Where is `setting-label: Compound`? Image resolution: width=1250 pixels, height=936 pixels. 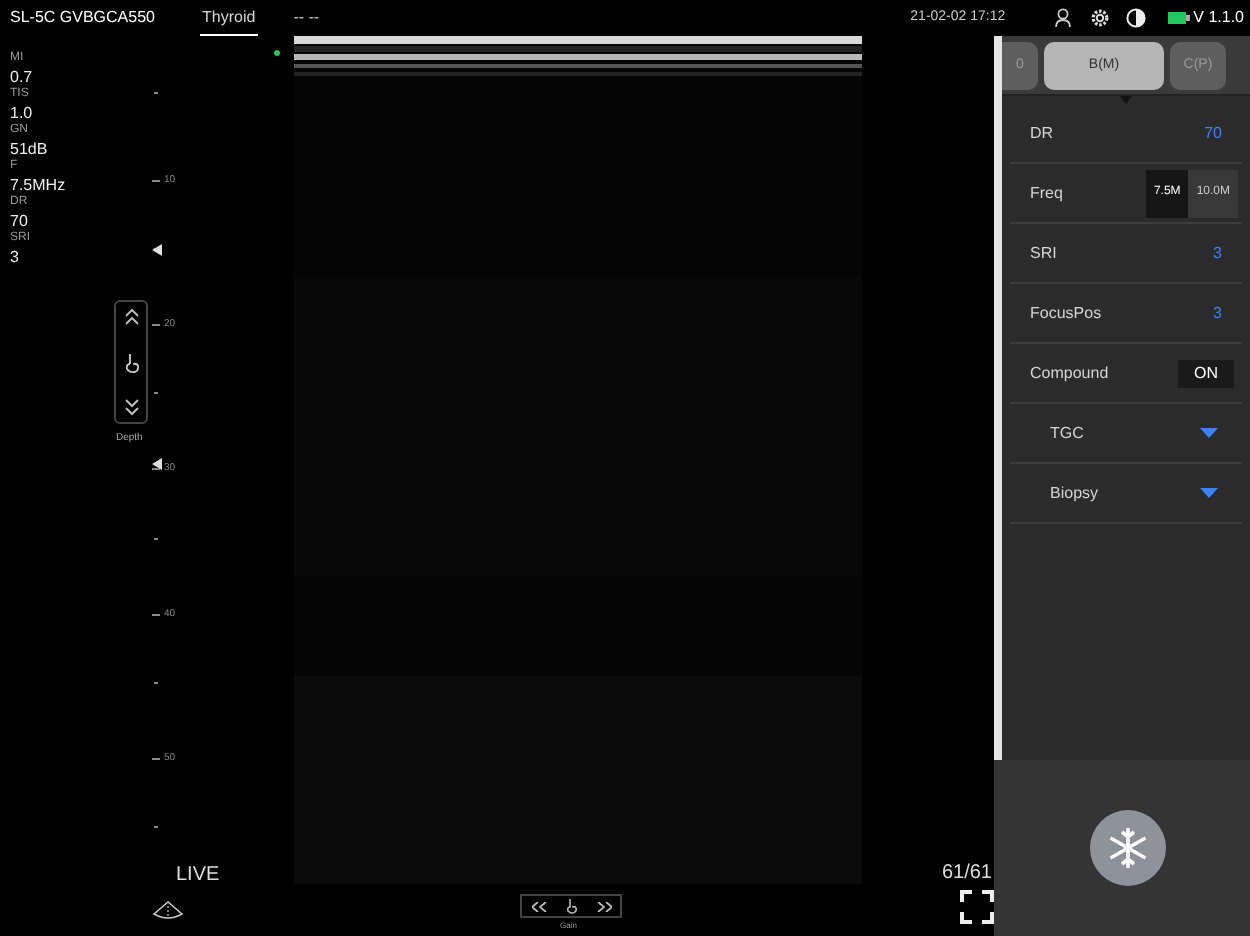 setting-label: Compound is located at coordinates (1069, 373).